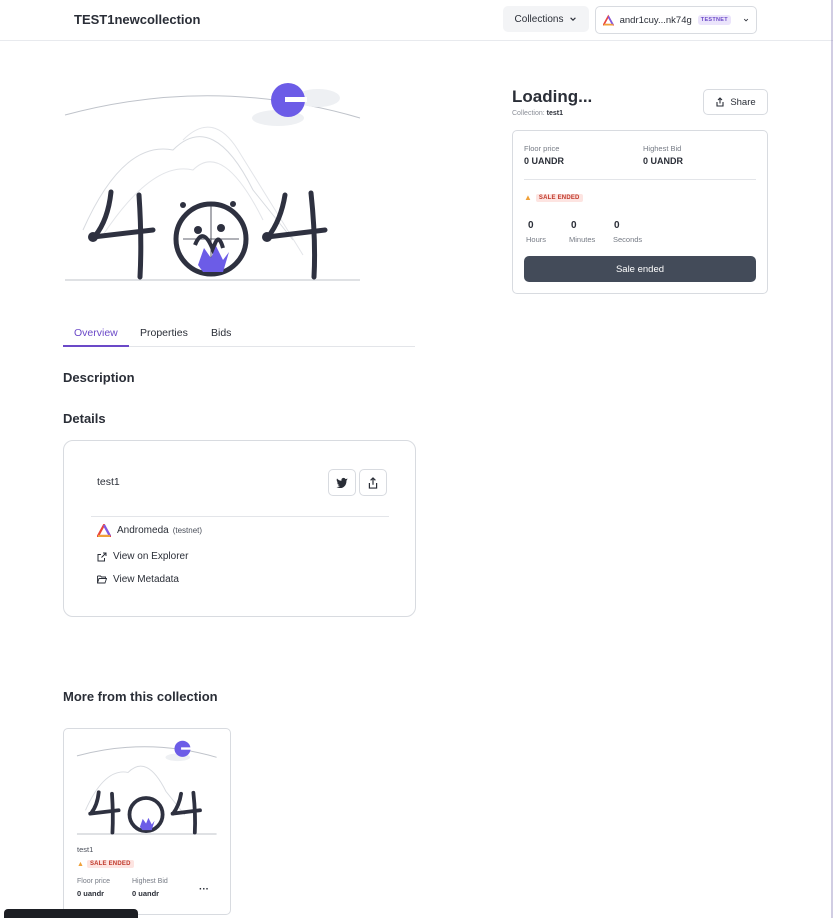  I want to click on view-metadata-link: View Metadata, so click(138, 579).